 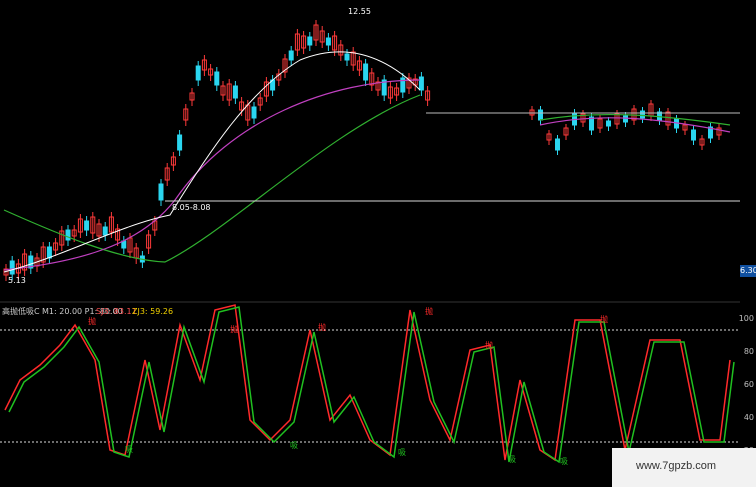 What do you see at coordinates (116, 311) in the screenshot?
I see `sj-label: SJ3: 83.11` at bounding box center [116, 311].